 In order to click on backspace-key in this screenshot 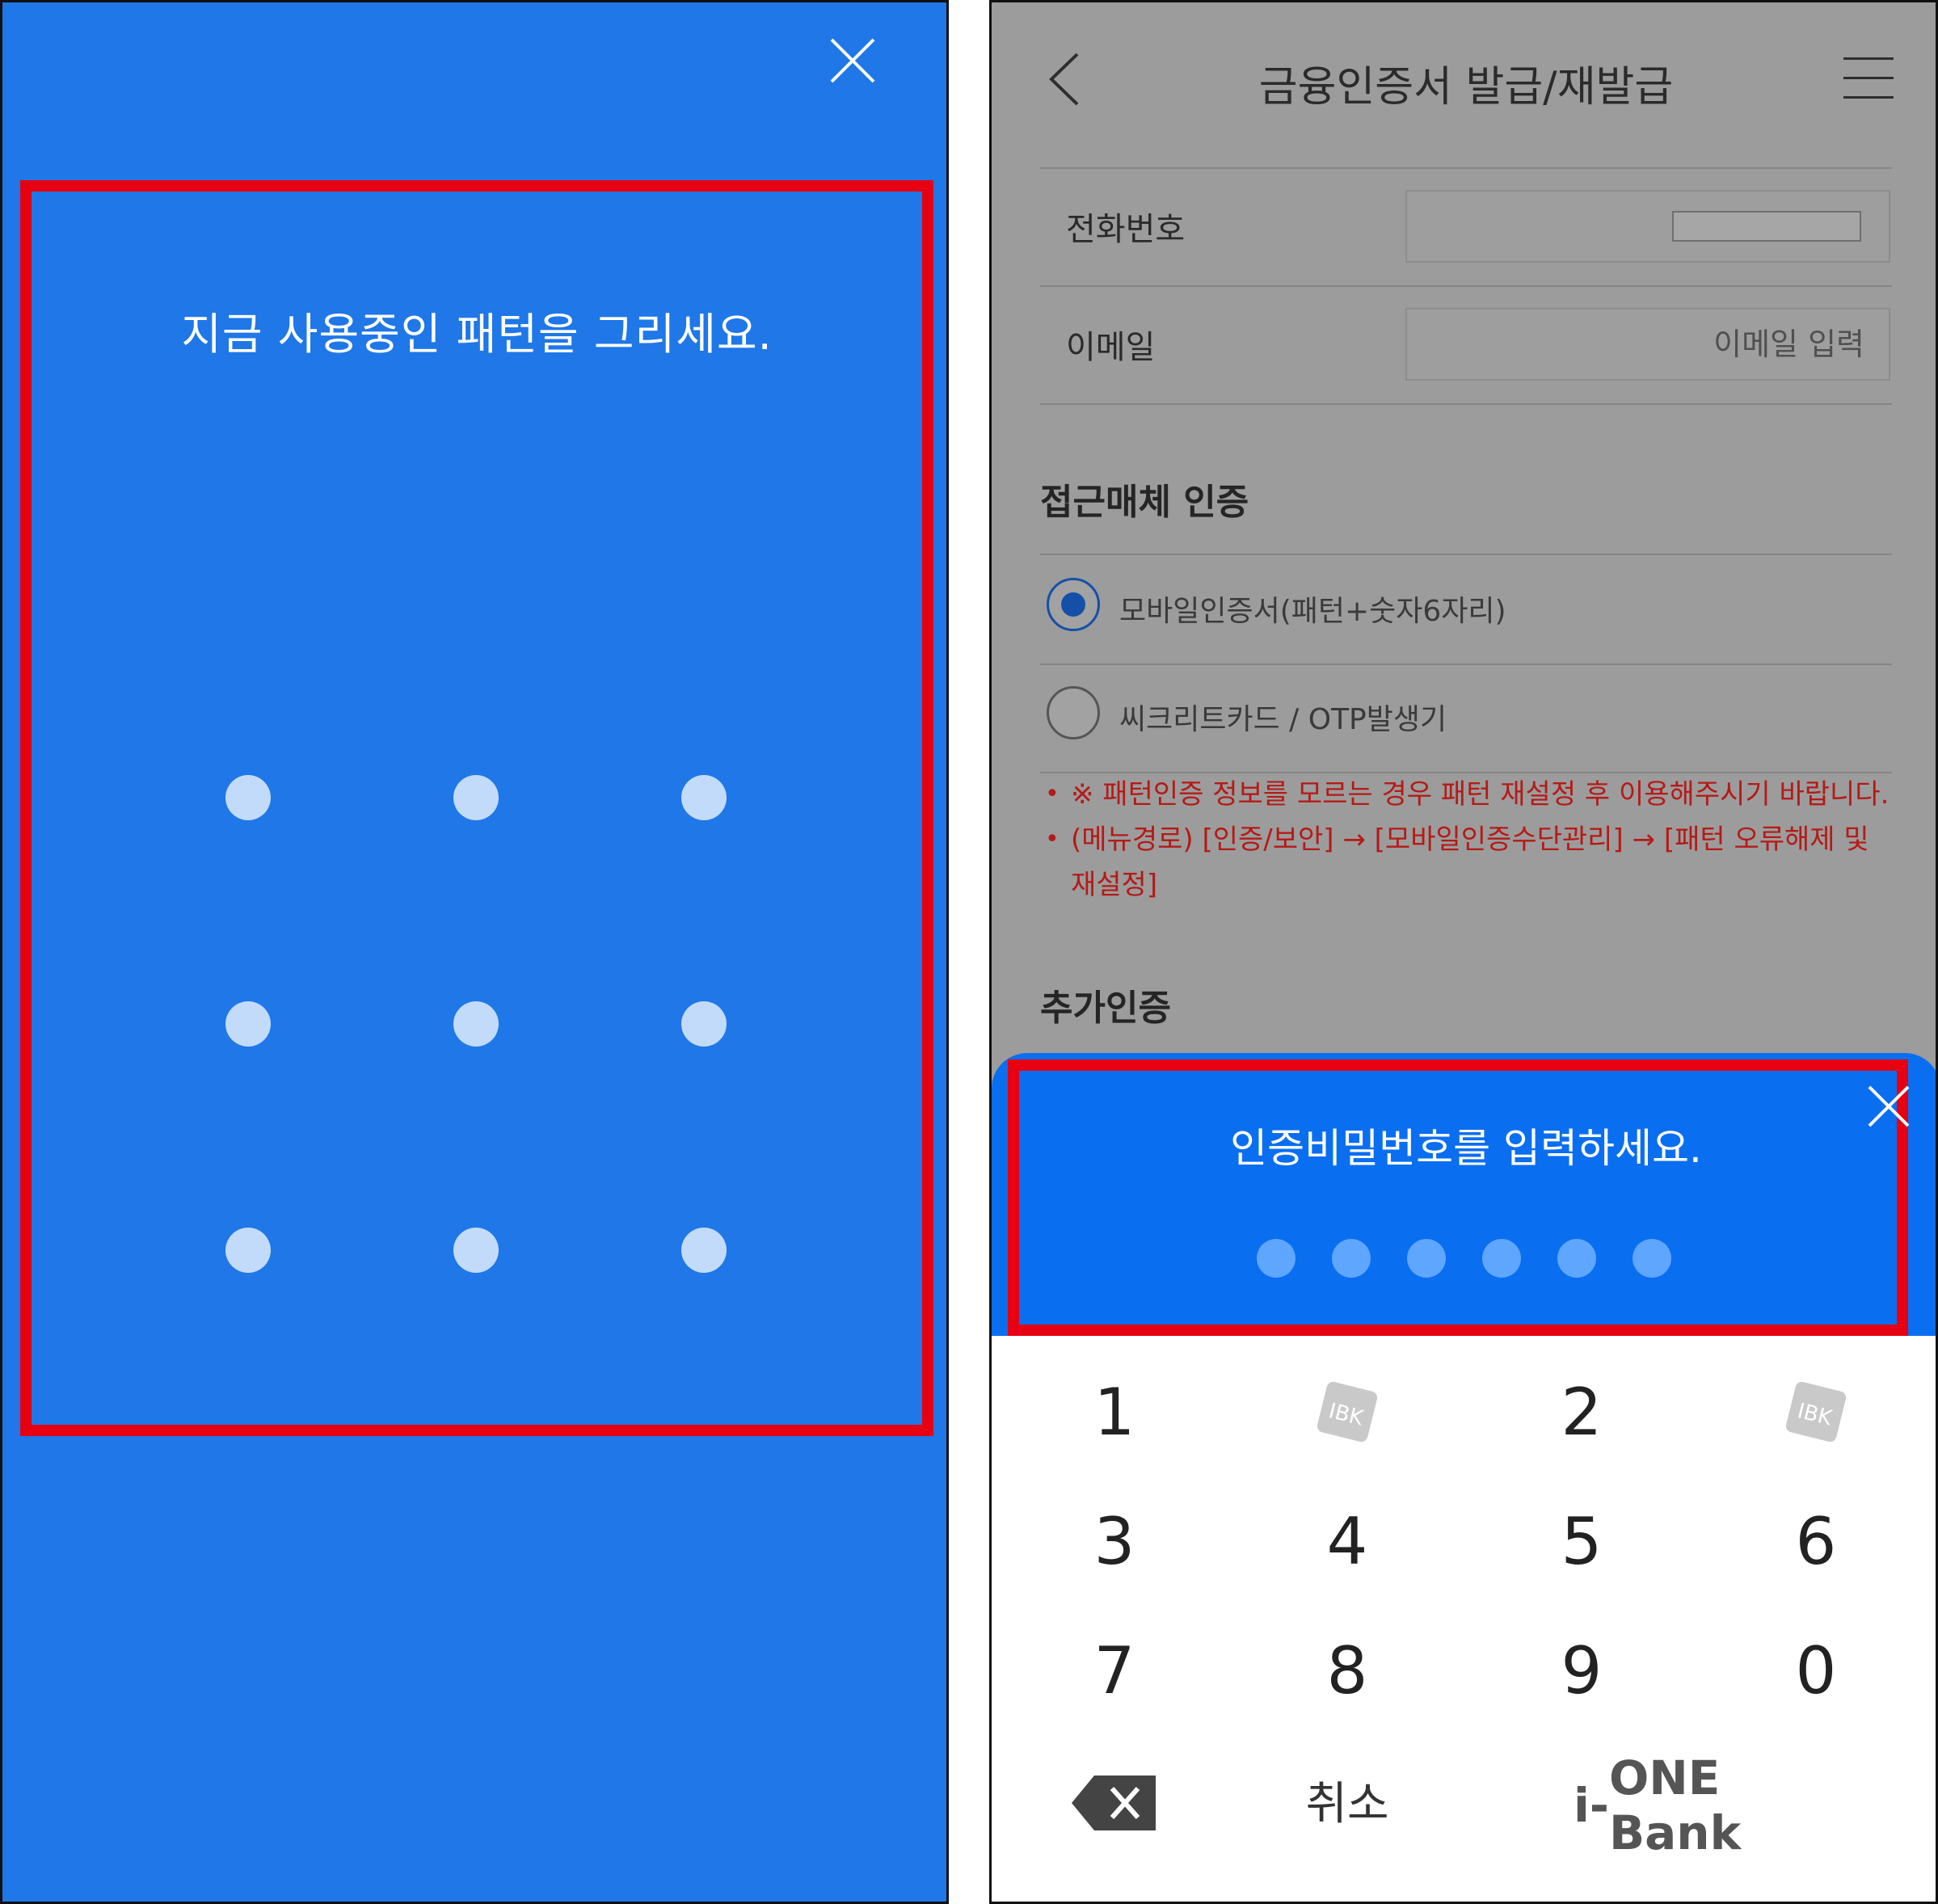, I will do `click(1114, 1802)`.